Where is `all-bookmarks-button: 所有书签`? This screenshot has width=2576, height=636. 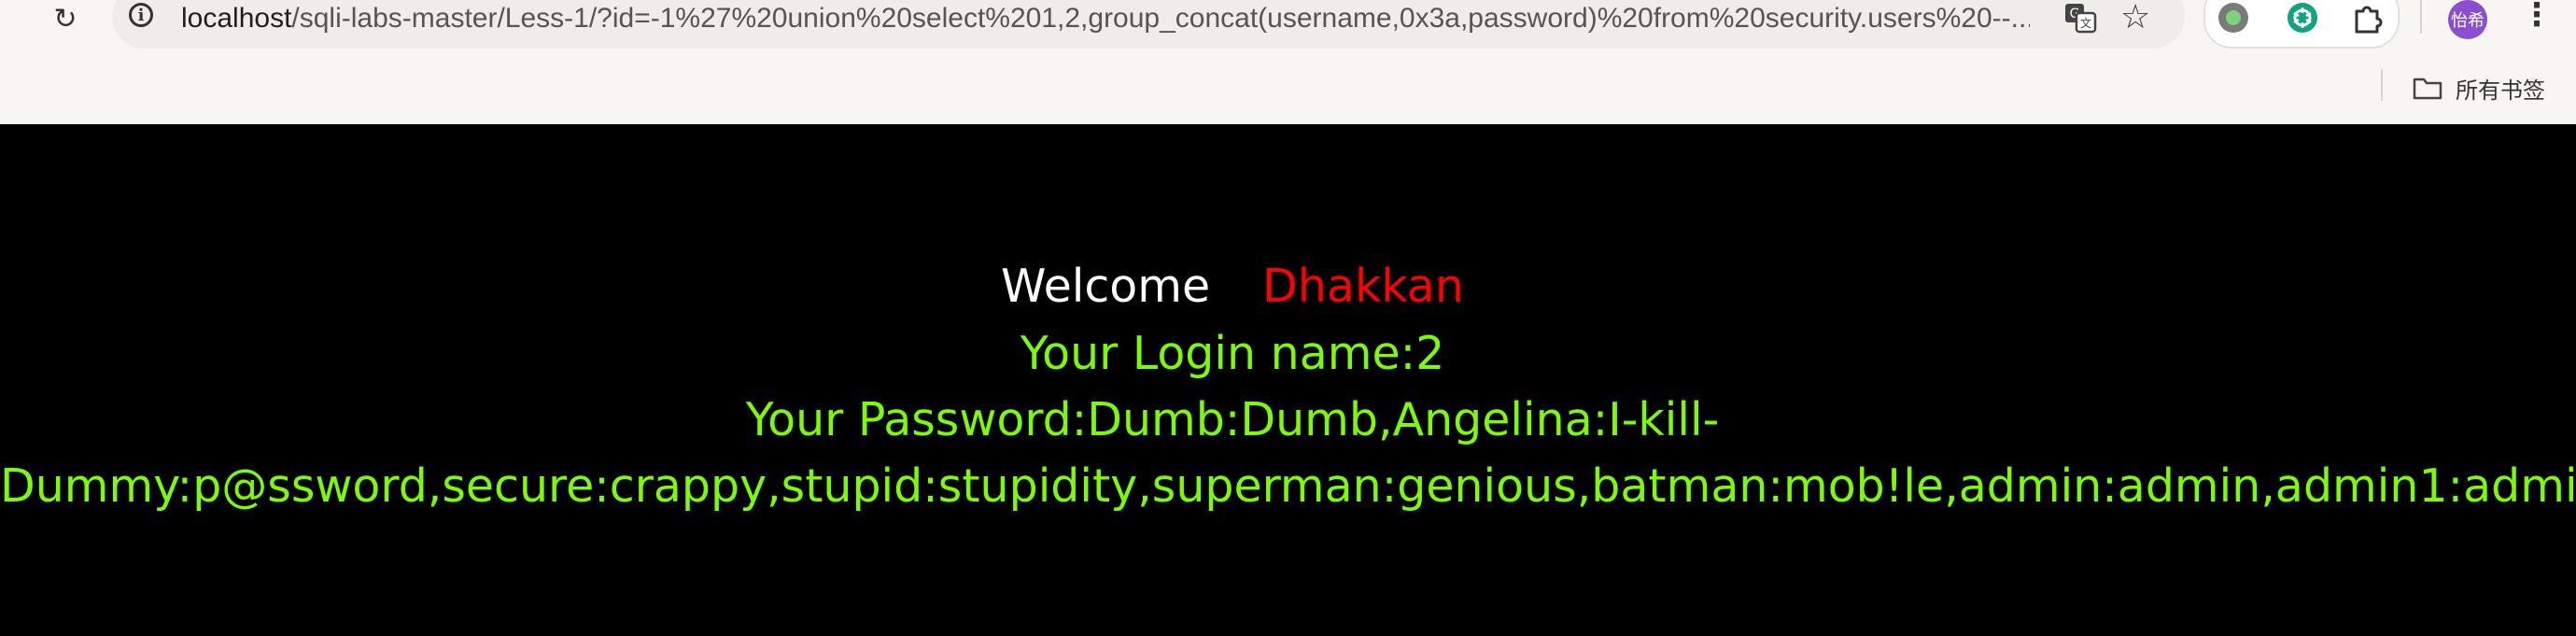 all-bookmarks-button: 所有书签 is located at coordinates (2479, 87).